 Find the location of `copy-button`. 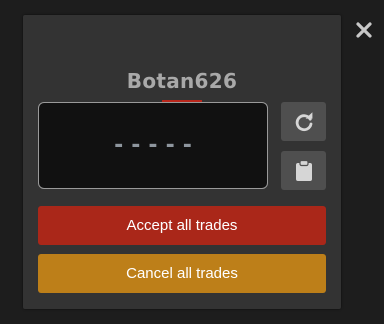

copy-button is located at coordinates (303, 170).